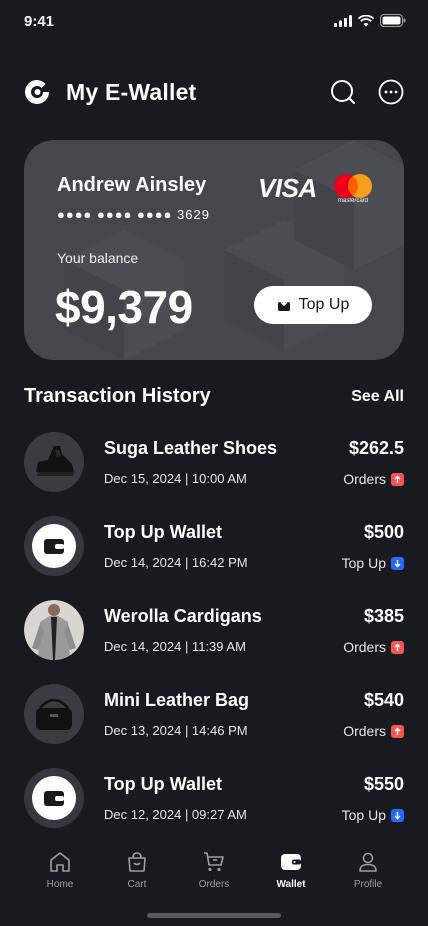  What do you see at coordinates (291, 884) in the screenshot?
I see `nav-wallet-label: Wallet` at bounding box center [291, 884].